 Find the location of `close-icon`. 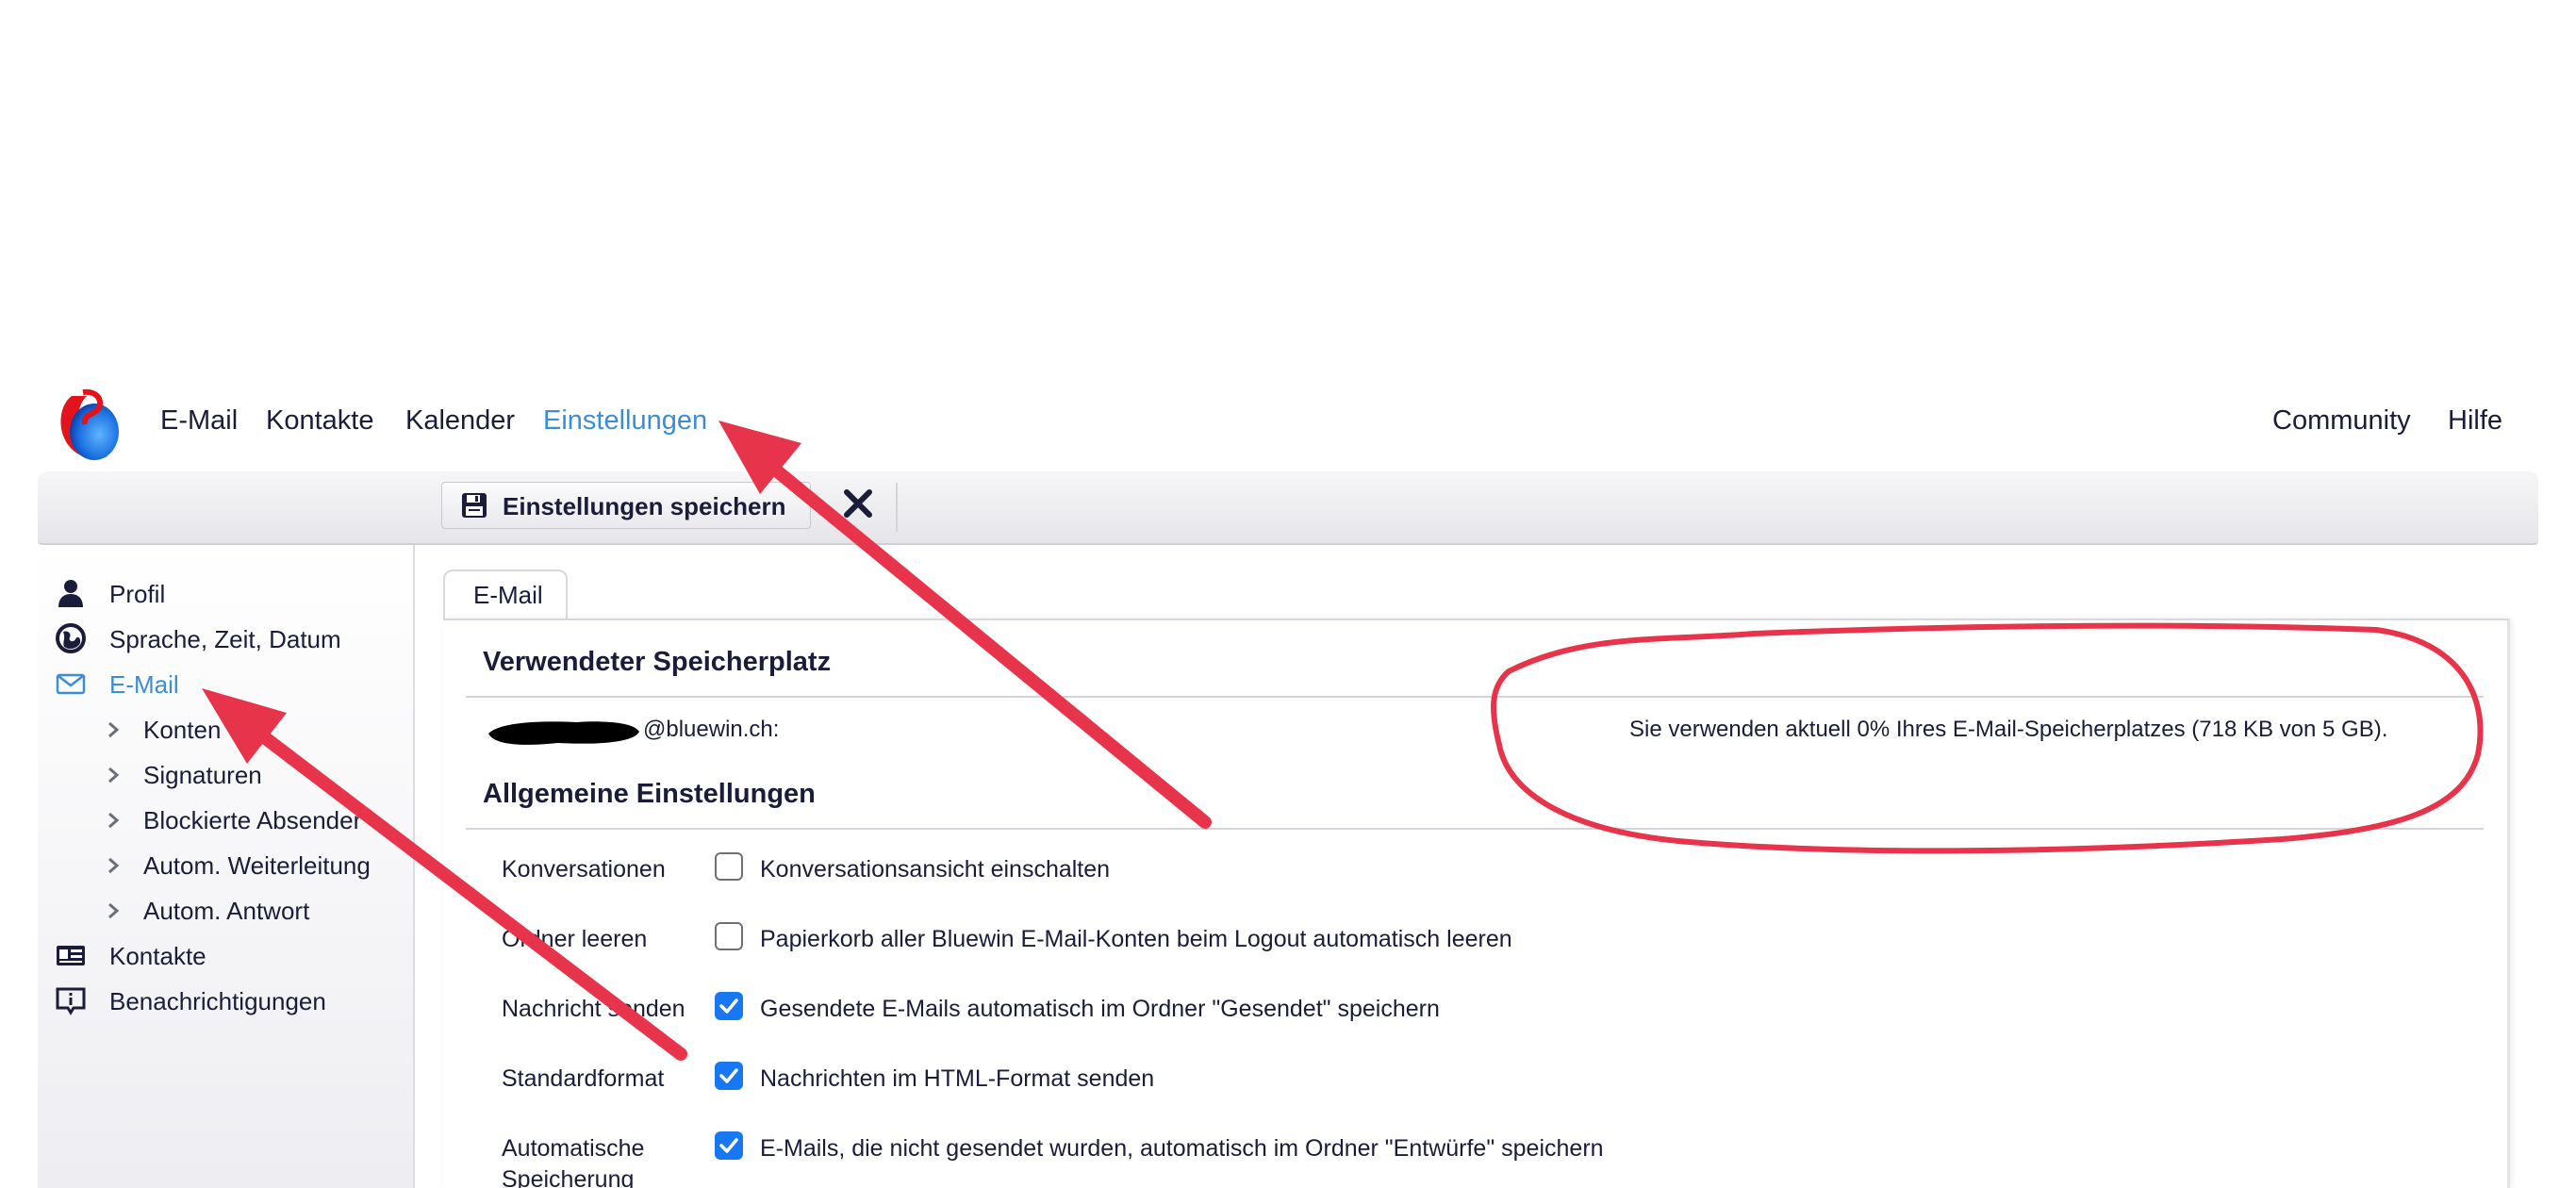

close-icon is located at coordinates (858, 503).